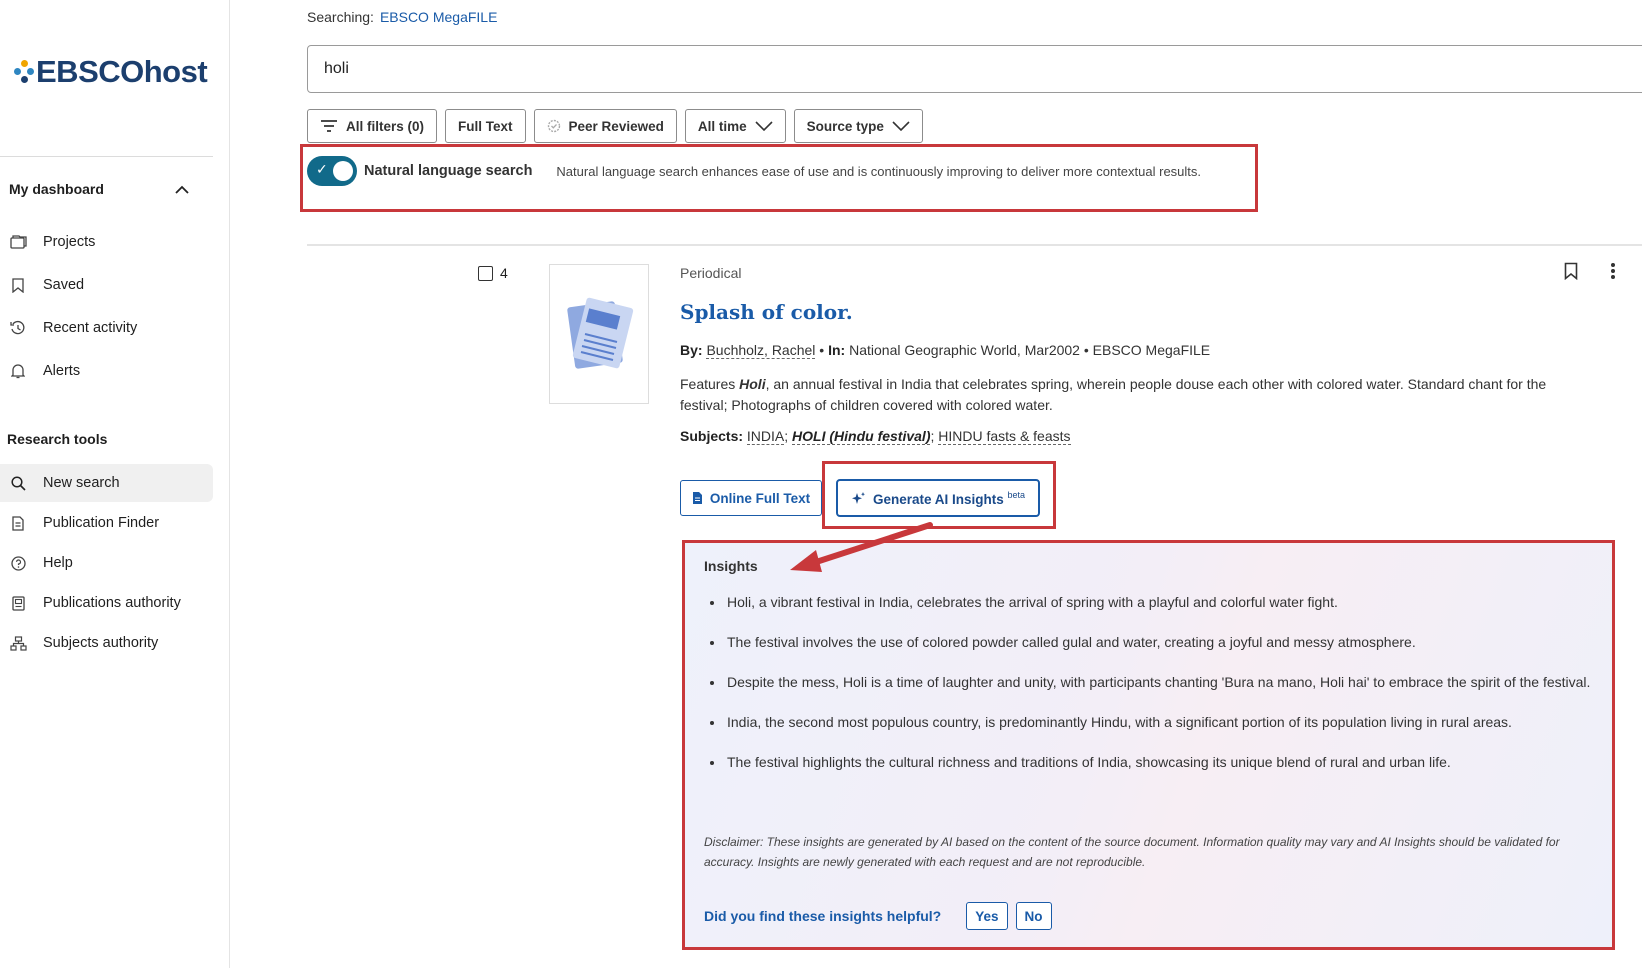 This screenshot has width=1642, height=968. I want to click on sidebar-item-label: Subjects authority, so click(101, 643).